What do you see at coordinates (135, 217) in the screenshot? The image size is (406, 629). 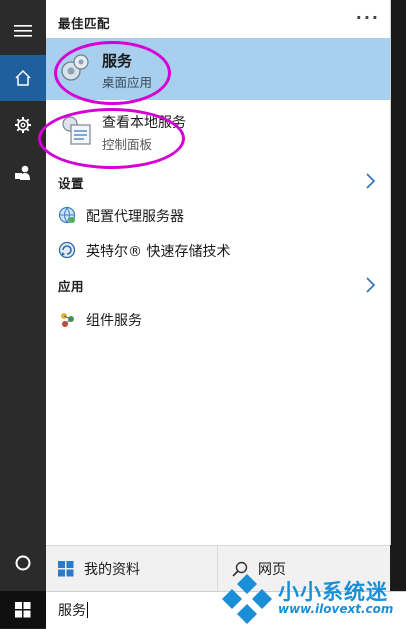 I see `setting-item-proxy-label: 配置代理服务器` at bounding box center [135, 217].